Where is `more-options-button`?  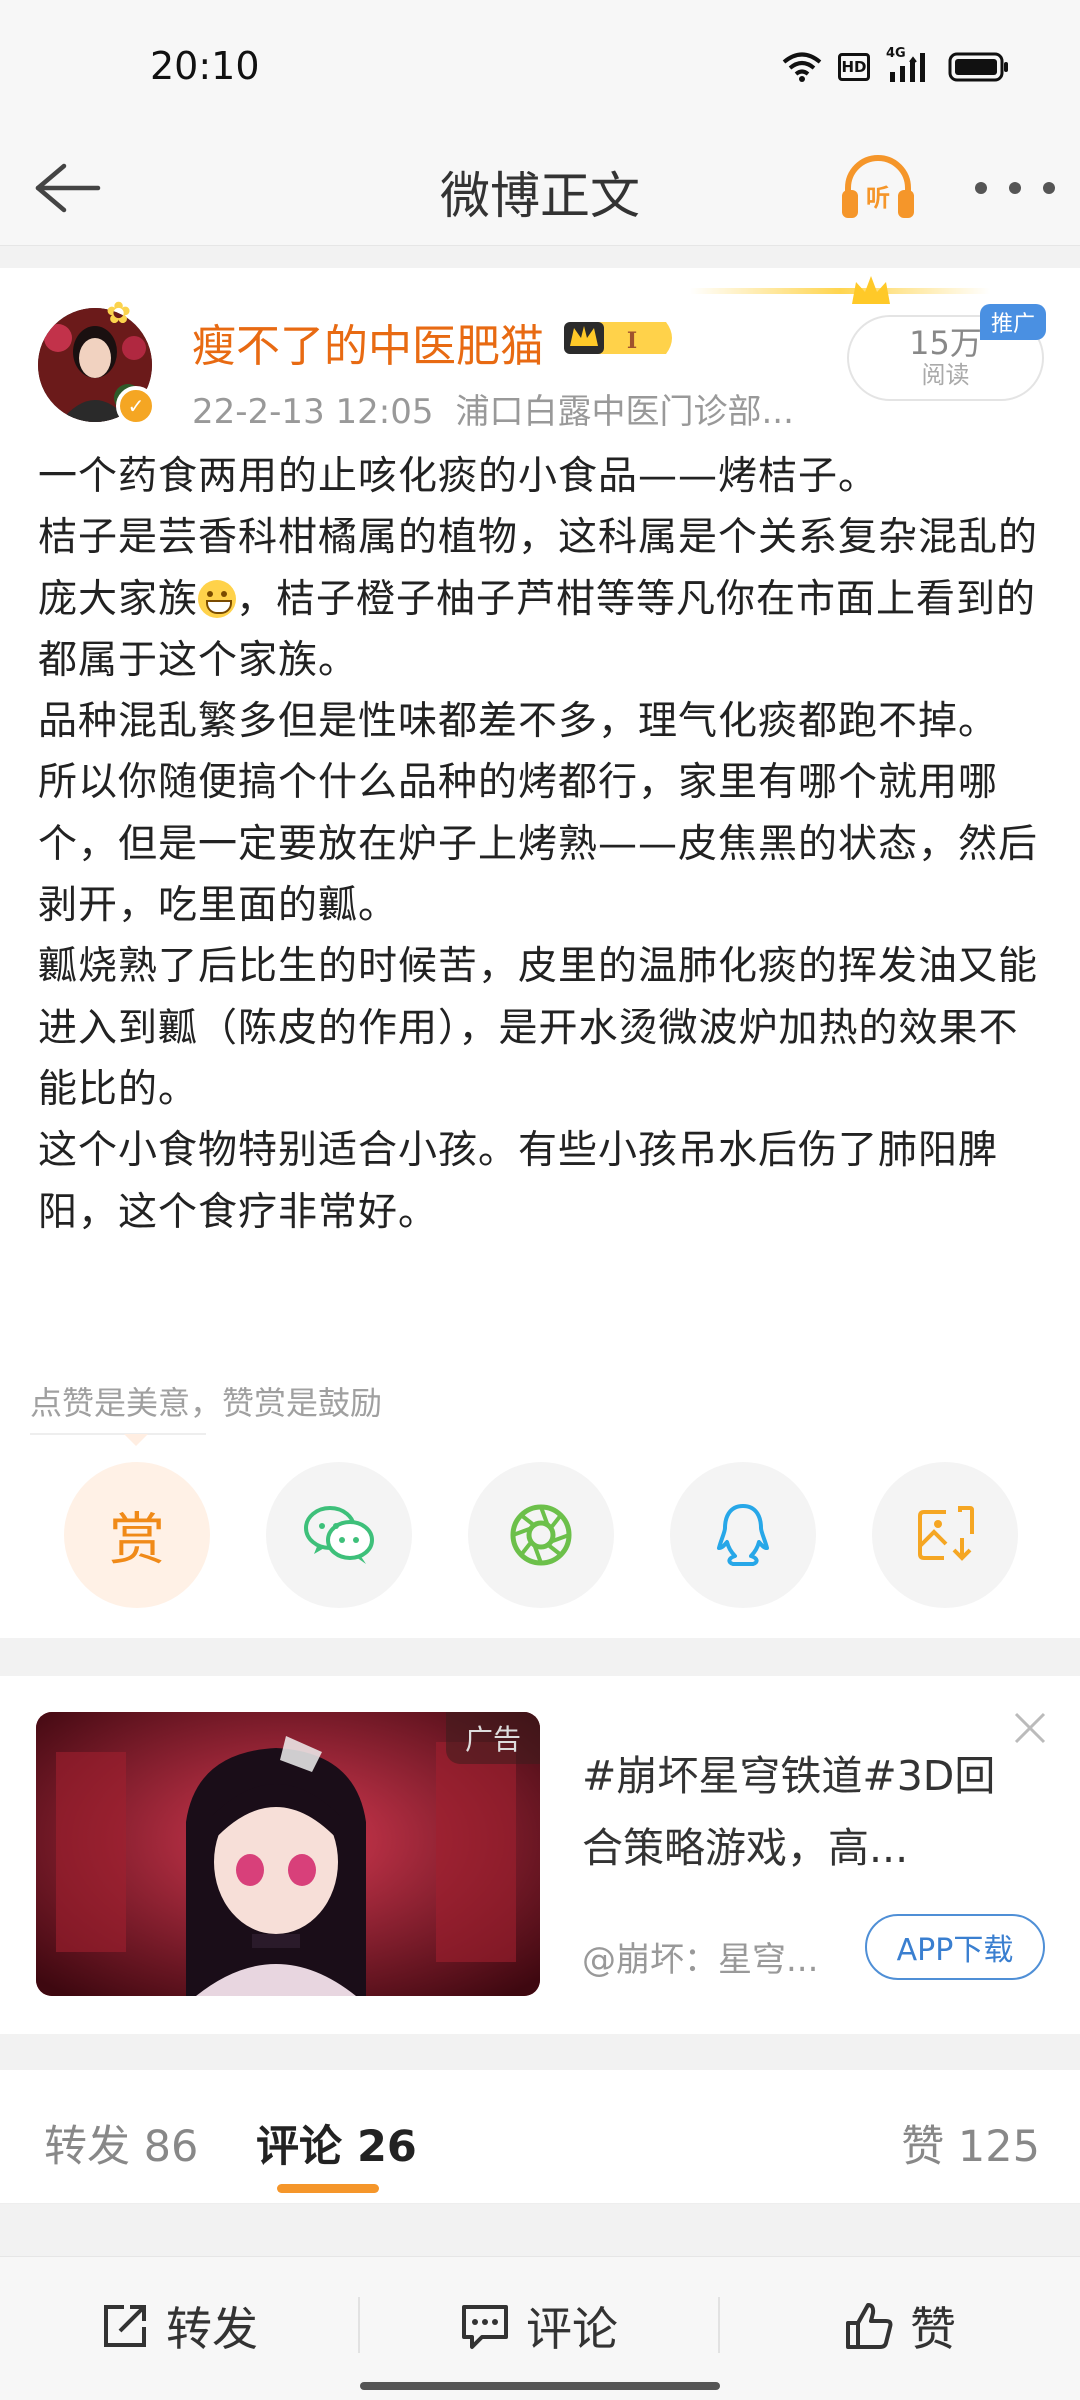 more-options-button is located at coordinates (1015, 188).